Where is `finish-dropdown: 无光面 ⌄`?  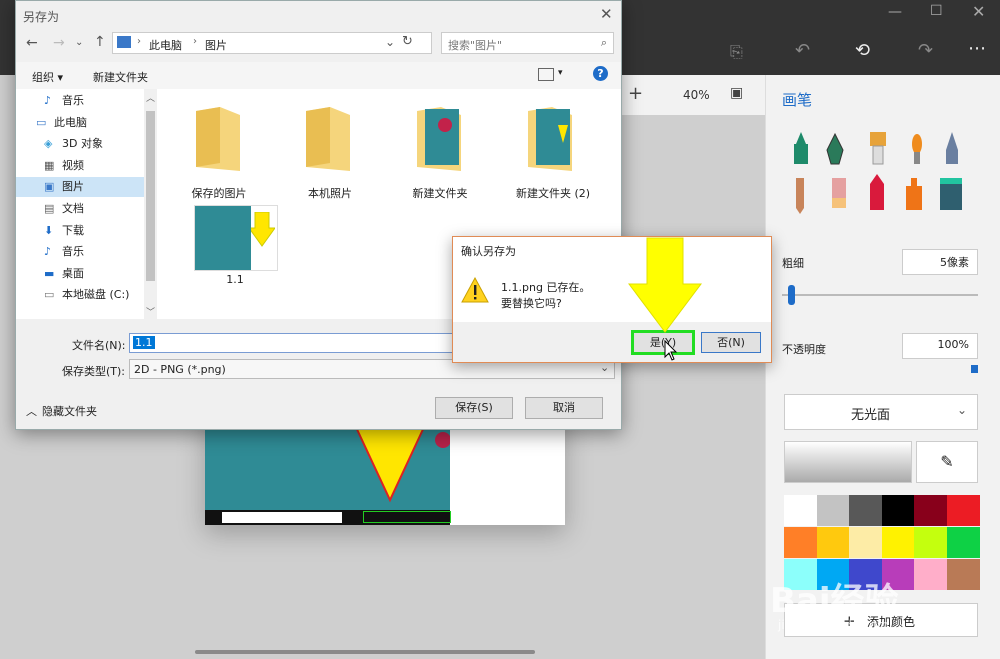
finish-dropdown: 无光面 ⌄ is located at coordinates (881, 412).